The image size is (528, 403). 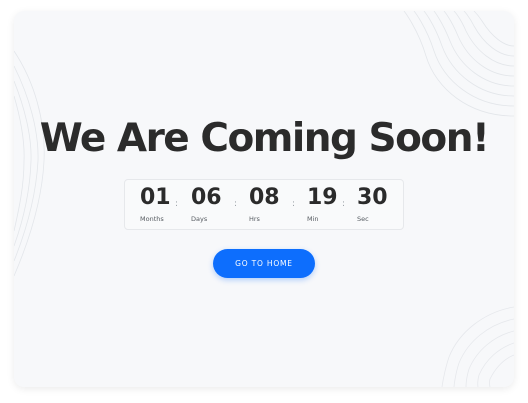 What do you see at coordinates (155, 197) in the screenshot?
I see `months-value: 01` at bounding box center [155, 197].